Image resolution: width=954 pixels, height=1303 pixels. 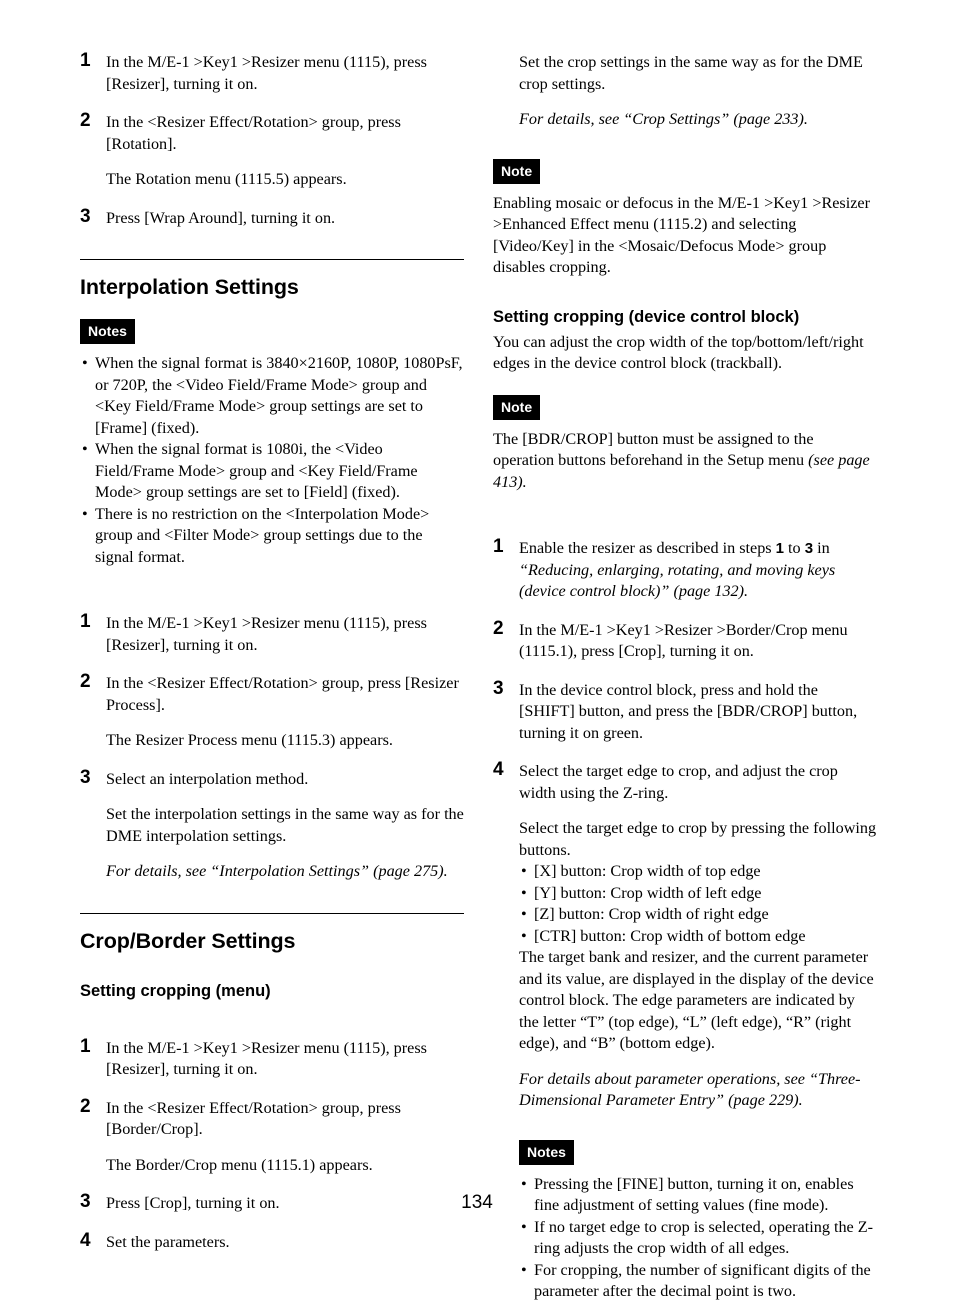 I want to click on step-body: Press [Wrap Around], turning it on., so click(x=285, y=219).